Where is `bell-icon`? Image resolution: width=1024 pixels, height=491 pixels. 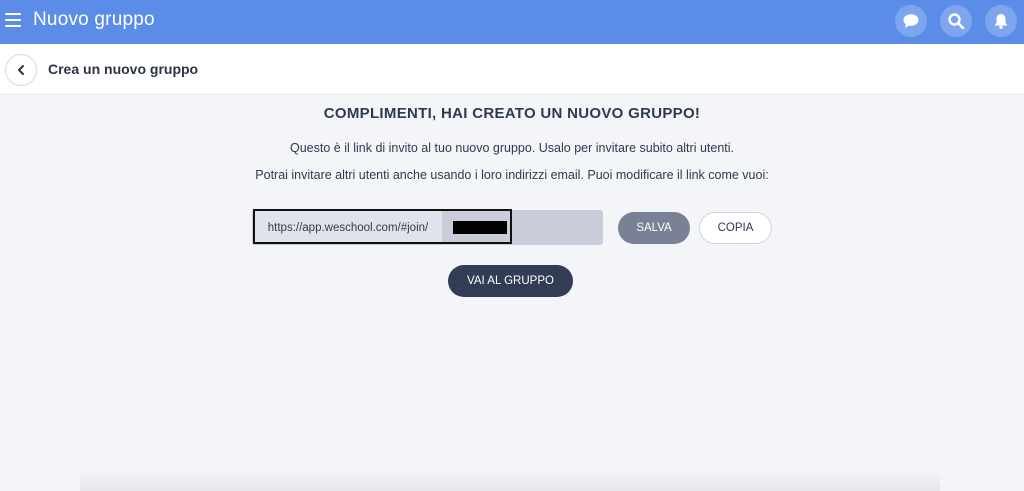 bell-icon is located at coordinates (1001, 21).